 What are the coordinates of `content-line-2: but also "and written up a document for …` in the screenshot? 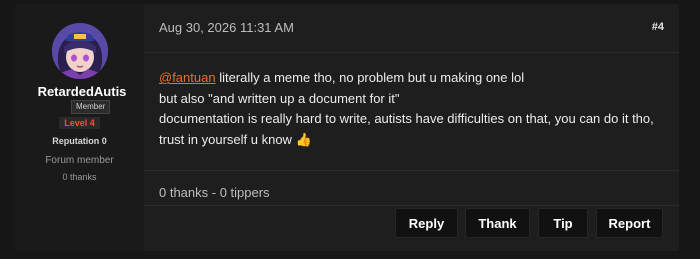 It's located at (279, 98).